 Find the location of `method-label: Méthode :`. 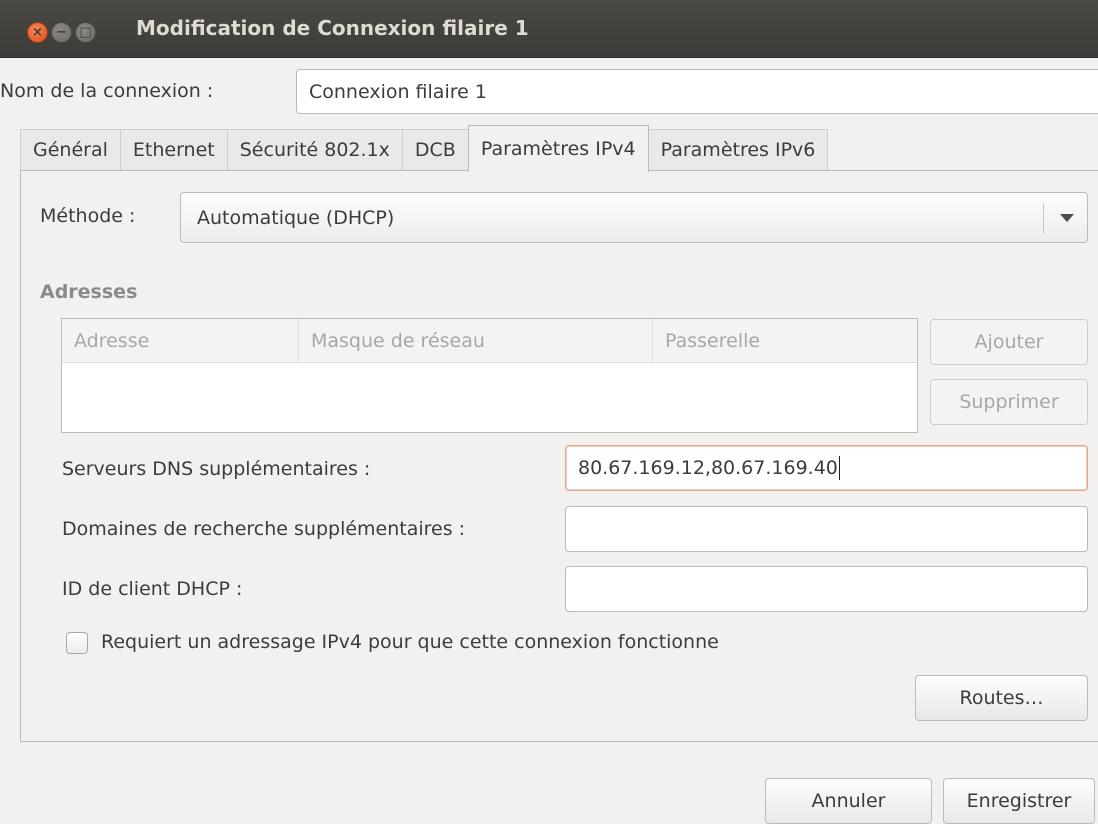

method-label: Méthode : is located at coordinates (88, 216).